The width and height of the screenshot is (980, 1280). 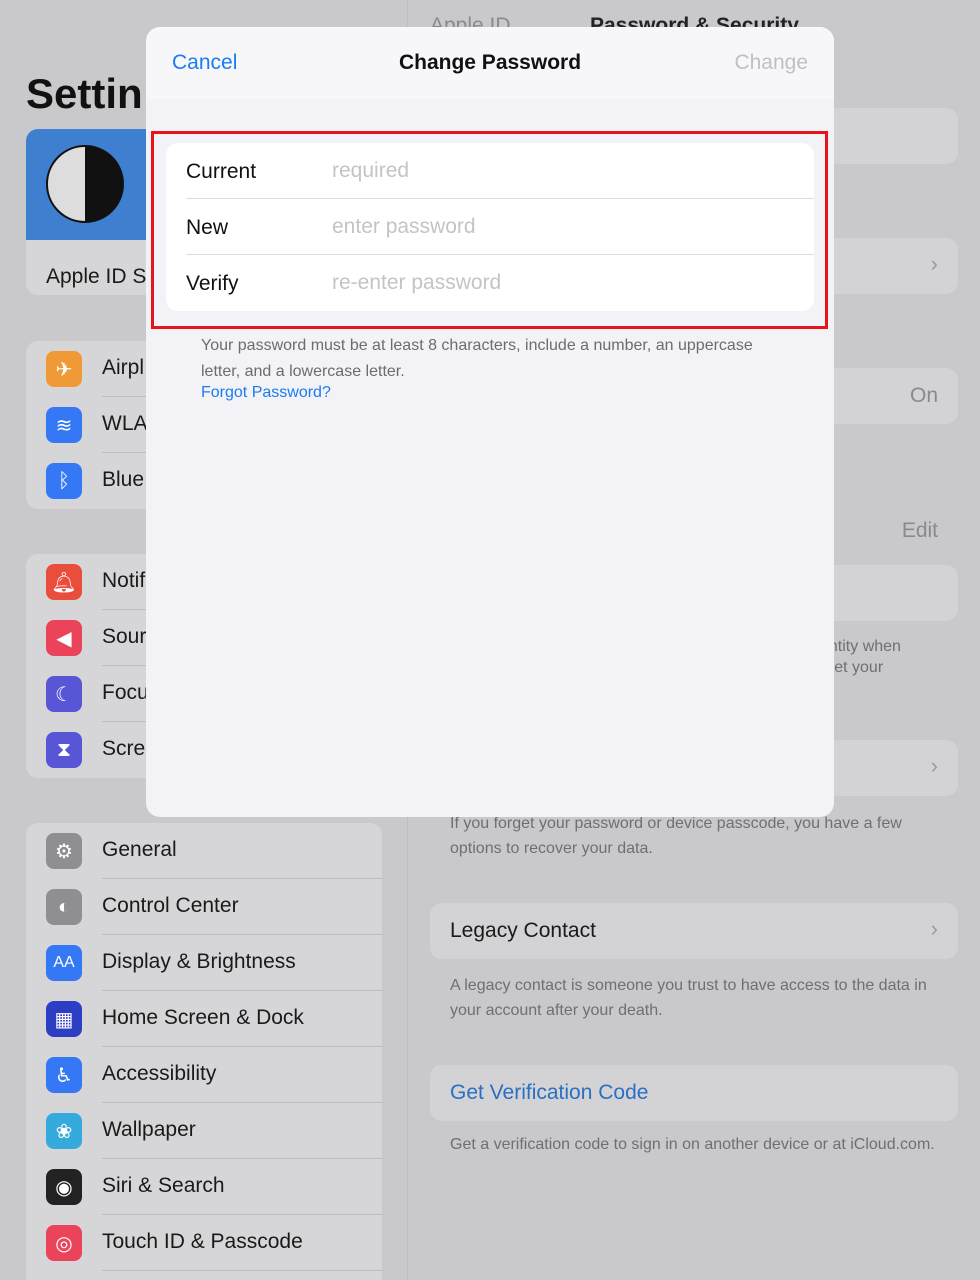 What do you see at coordinates (170, 905) in the screenshot?
I see `sidebar-item-label: Control Center` at bounding box center [170, 905].